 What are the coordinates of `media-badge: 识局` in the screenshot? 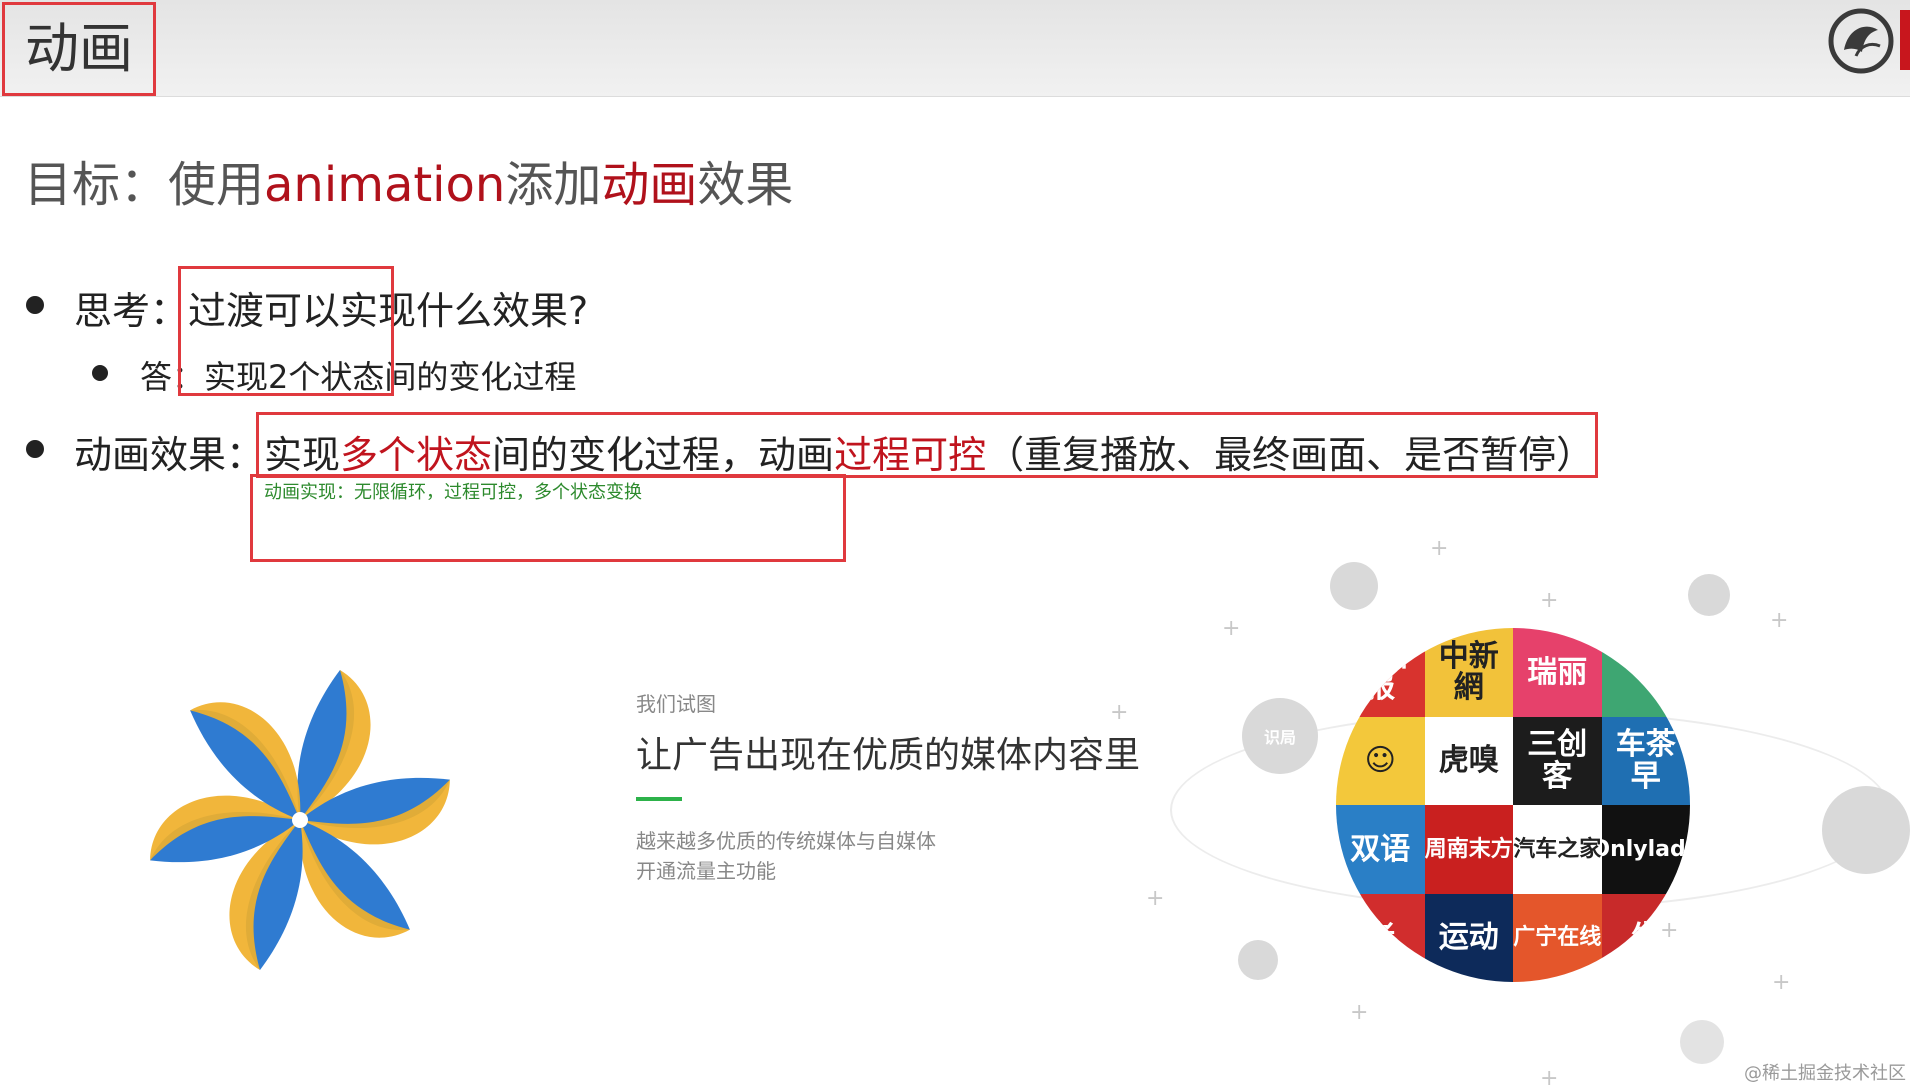 It's located at (1280, 736).